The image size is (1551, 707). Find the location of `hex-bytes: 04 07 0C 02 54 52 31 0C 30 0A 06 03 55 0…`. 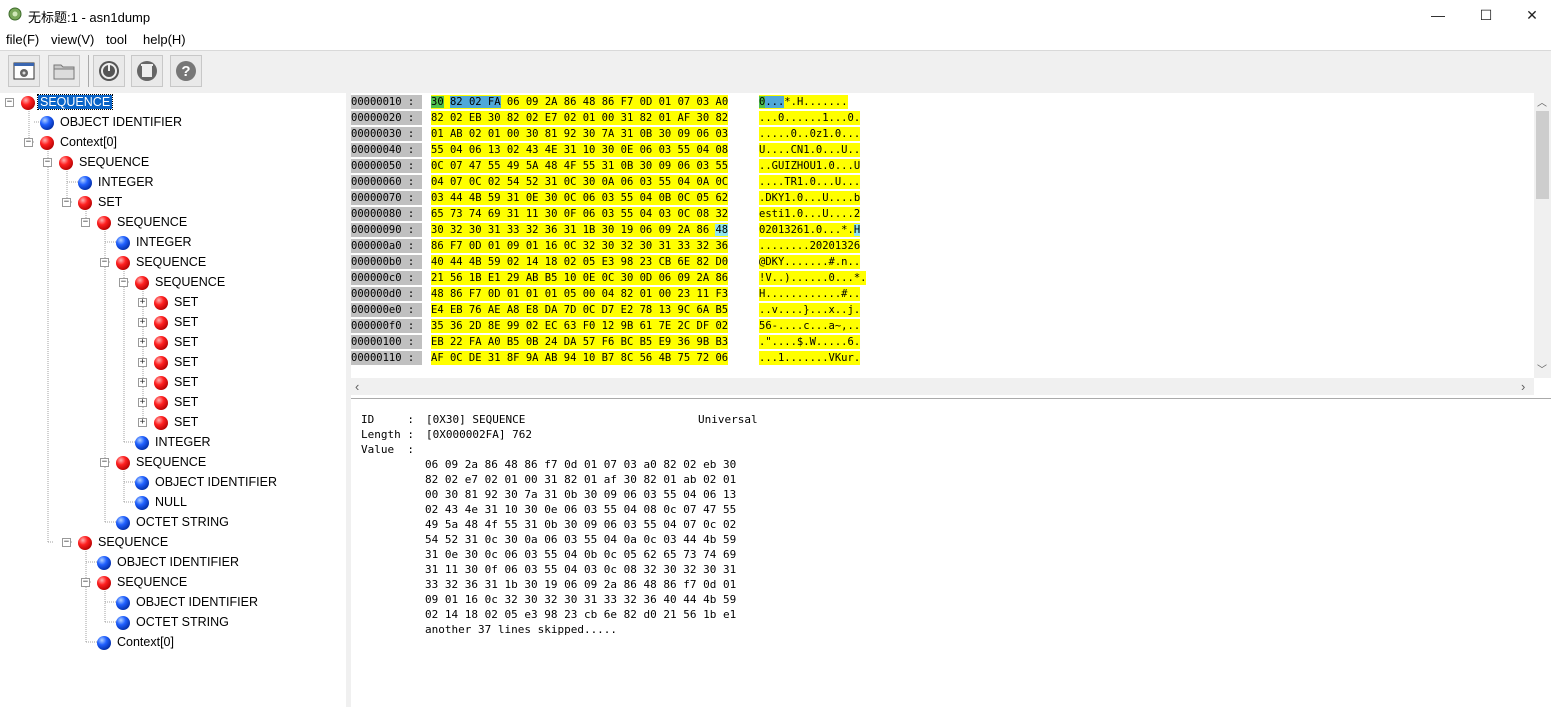

hex-bytes: 04 07 0C 02 54 52 31 0C 30 0A 06 03 55 0… is located at coordinates (580, 182).